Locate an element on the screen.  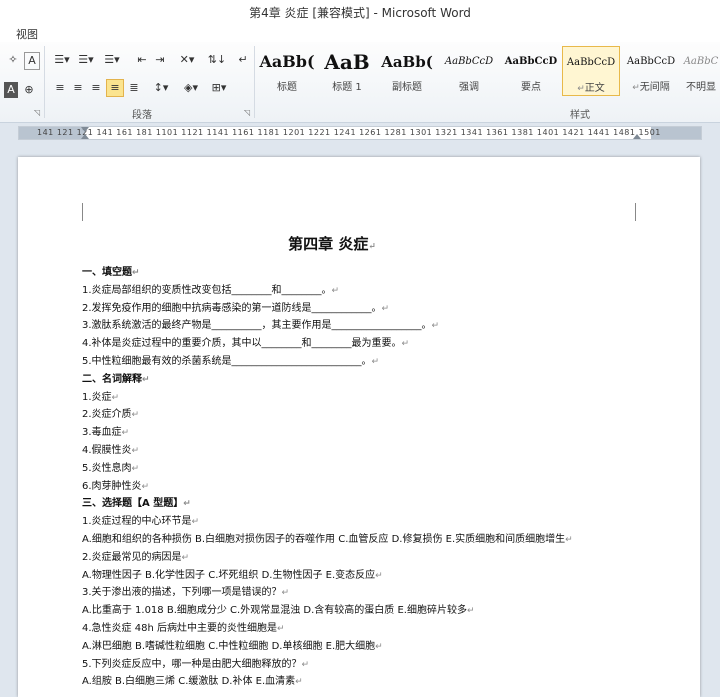
document-line: 5.下列炎症反应中，哪一种是由肥大细胞释放的？↵ is located at coordinates (195, 662).